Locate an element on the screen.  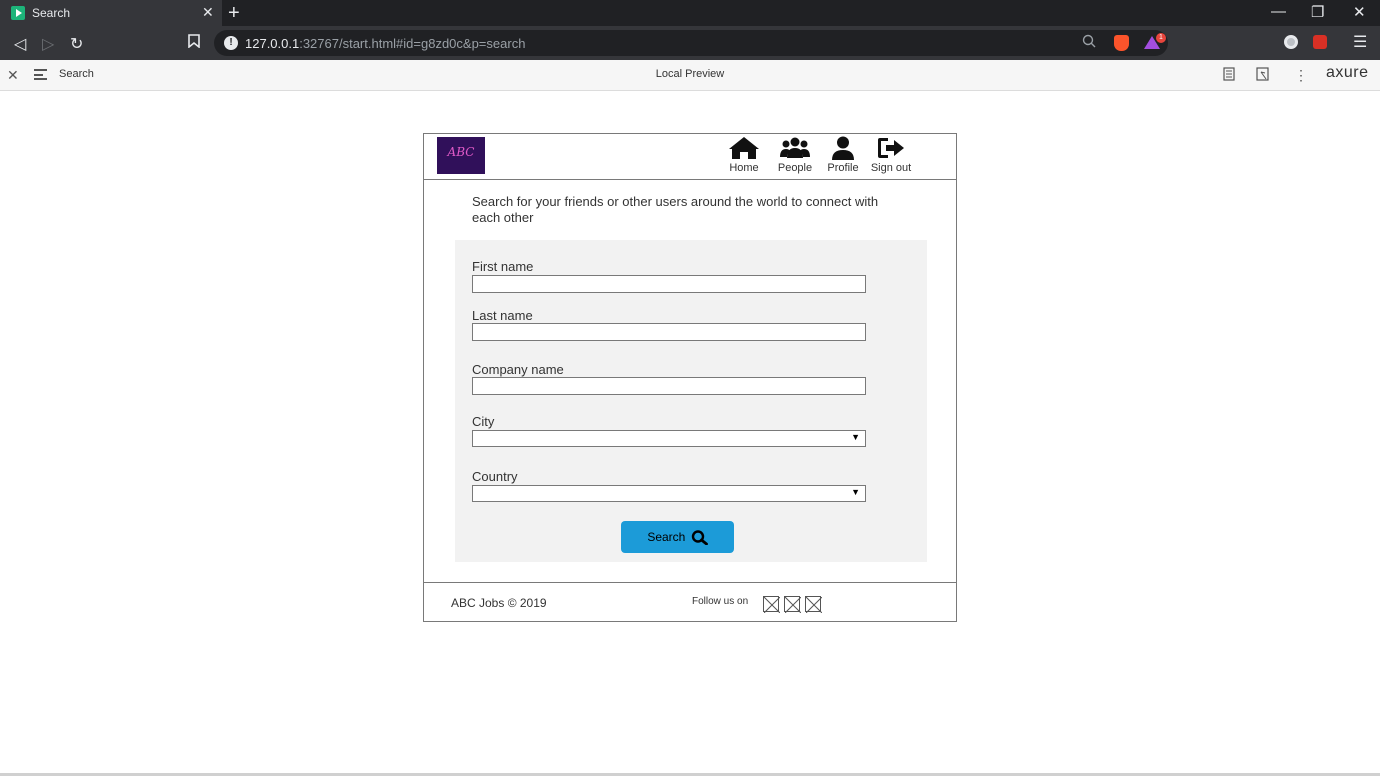
nav-home: Home is located at coordinates (744, 155).